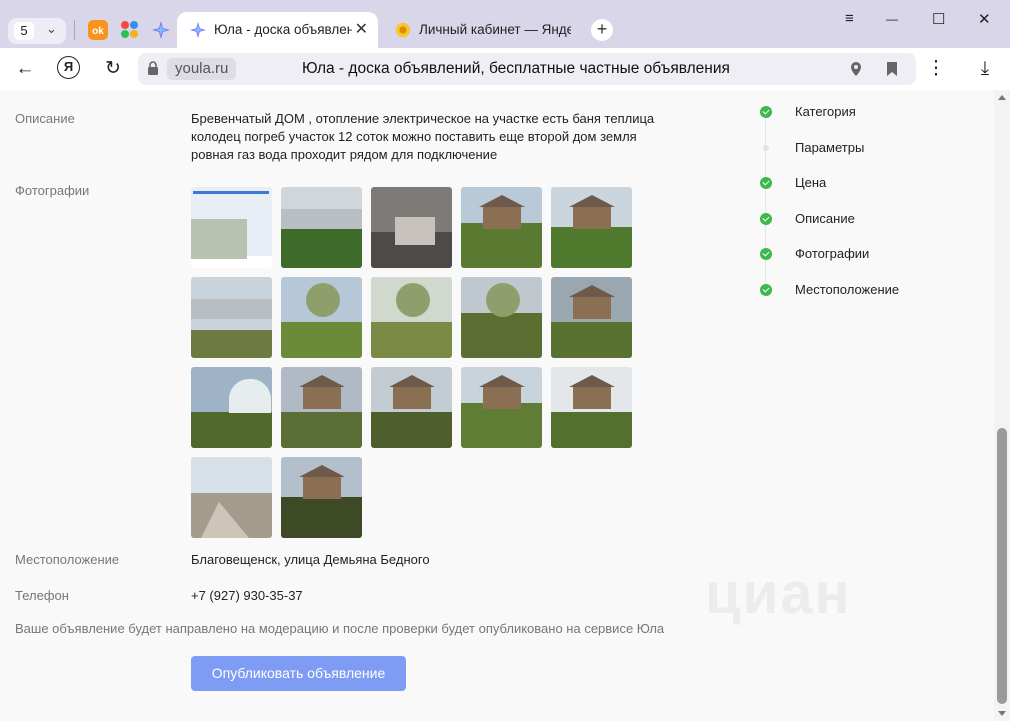  I want to click on phone-value: +7 (927) 930-35-37, so click(247, 595).